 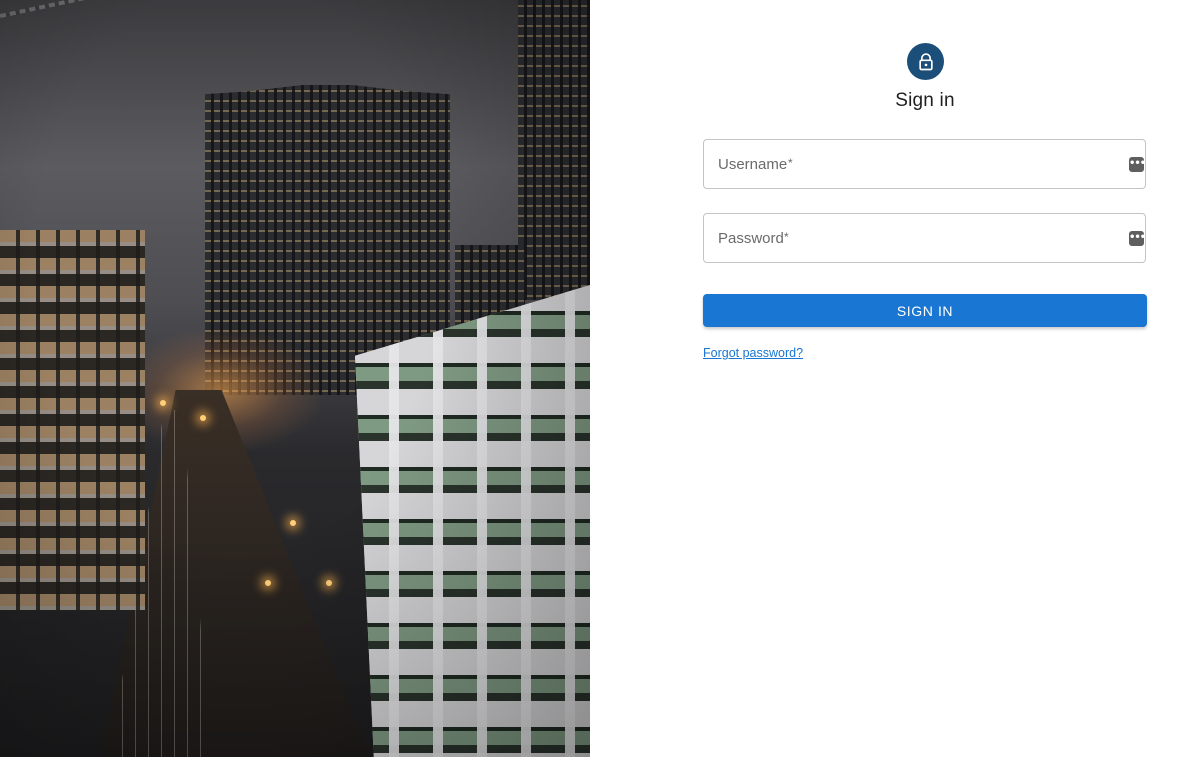 I want to click on lock-icon, so click(x=925, y=61).